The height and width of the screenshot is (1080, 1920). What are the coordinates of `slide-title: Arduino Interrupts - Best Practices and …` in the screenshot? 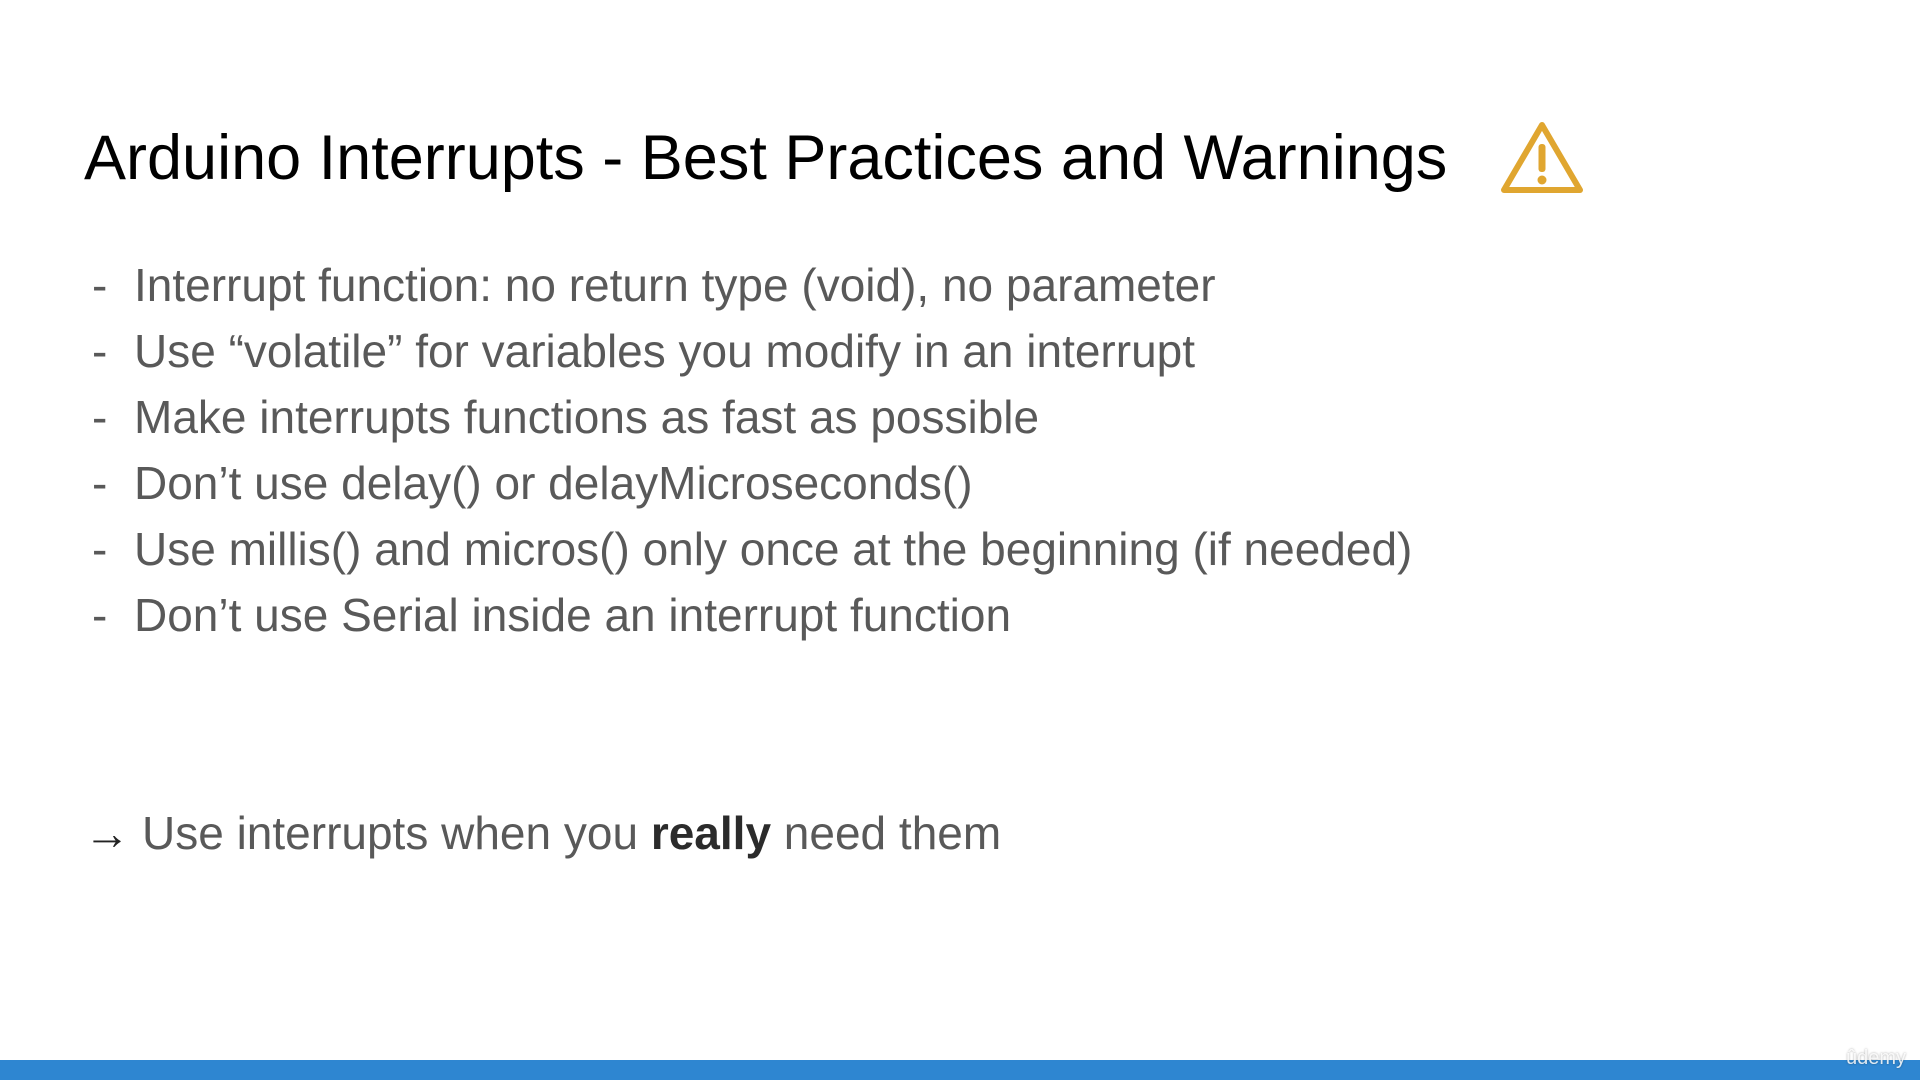 It's located at (766, 157).